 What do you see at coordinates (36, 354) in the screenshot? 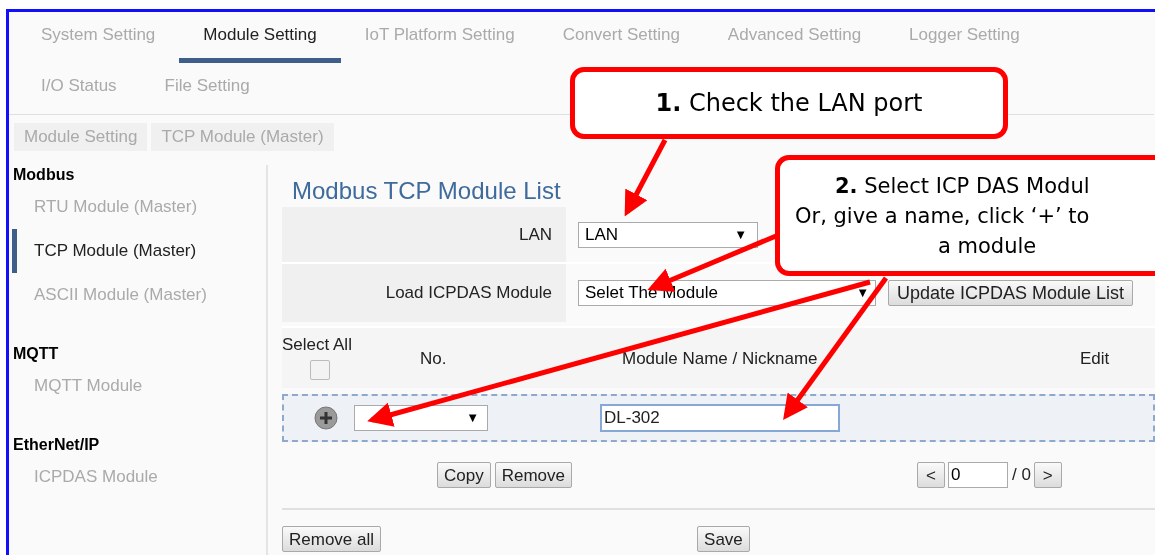
I see `sidebar-heading: MQTT` at bounding box center [36, 354].